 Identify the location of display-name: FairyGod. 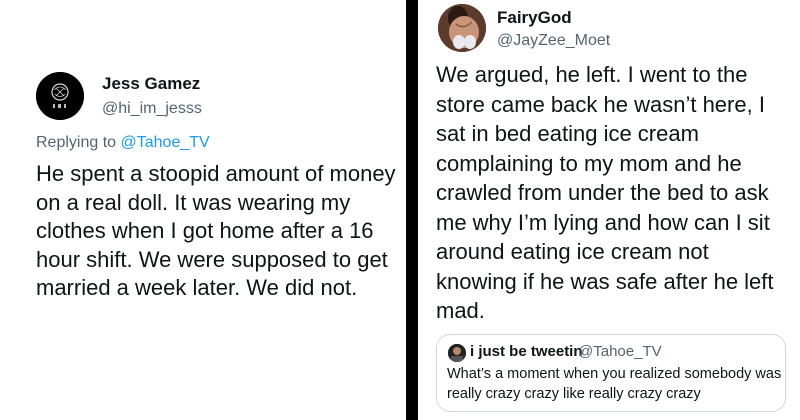
(534, 18).